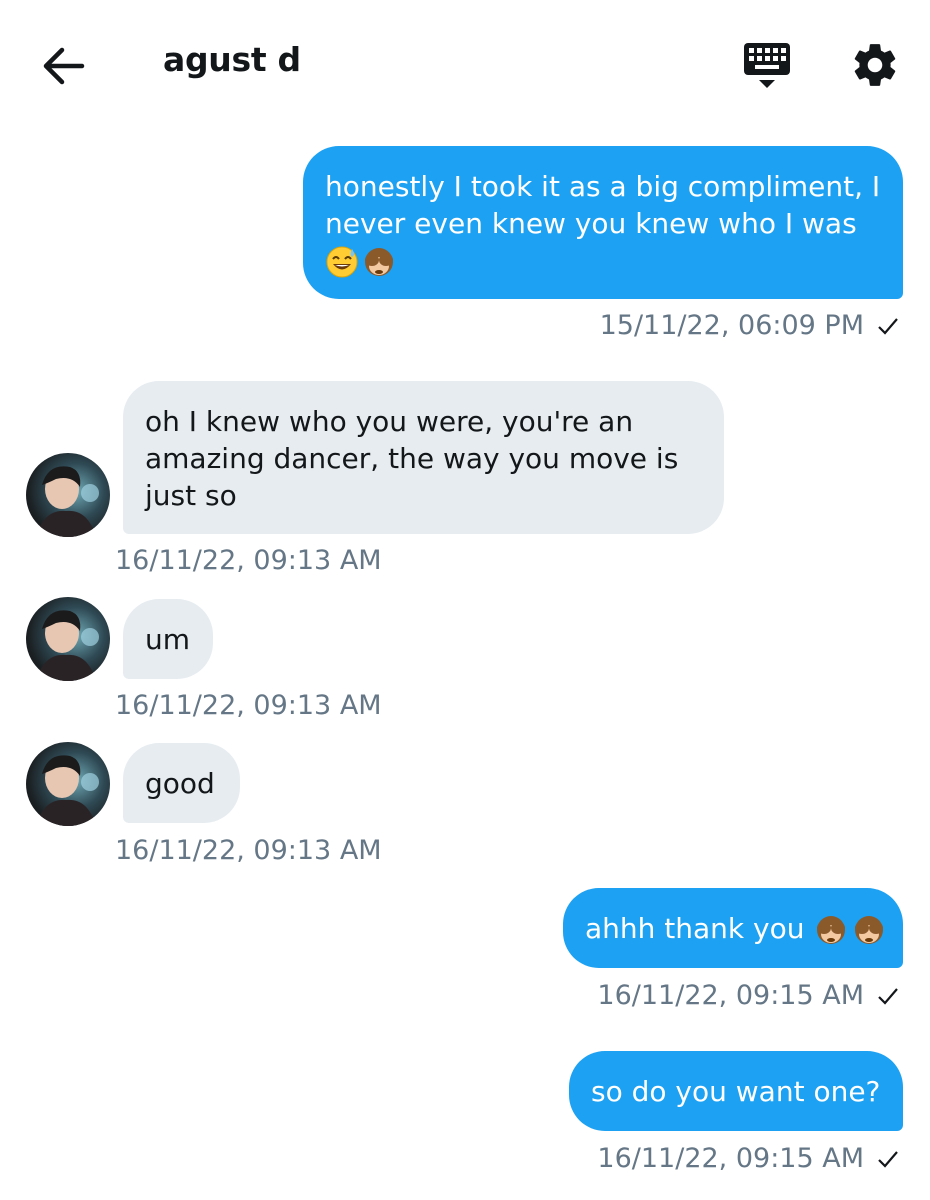 The image size is (930, 1200). What do you see at coordinates (695, 928) in the screenshot?
I see `message-text: ahhh thank you` at bounding box center [695, 928].